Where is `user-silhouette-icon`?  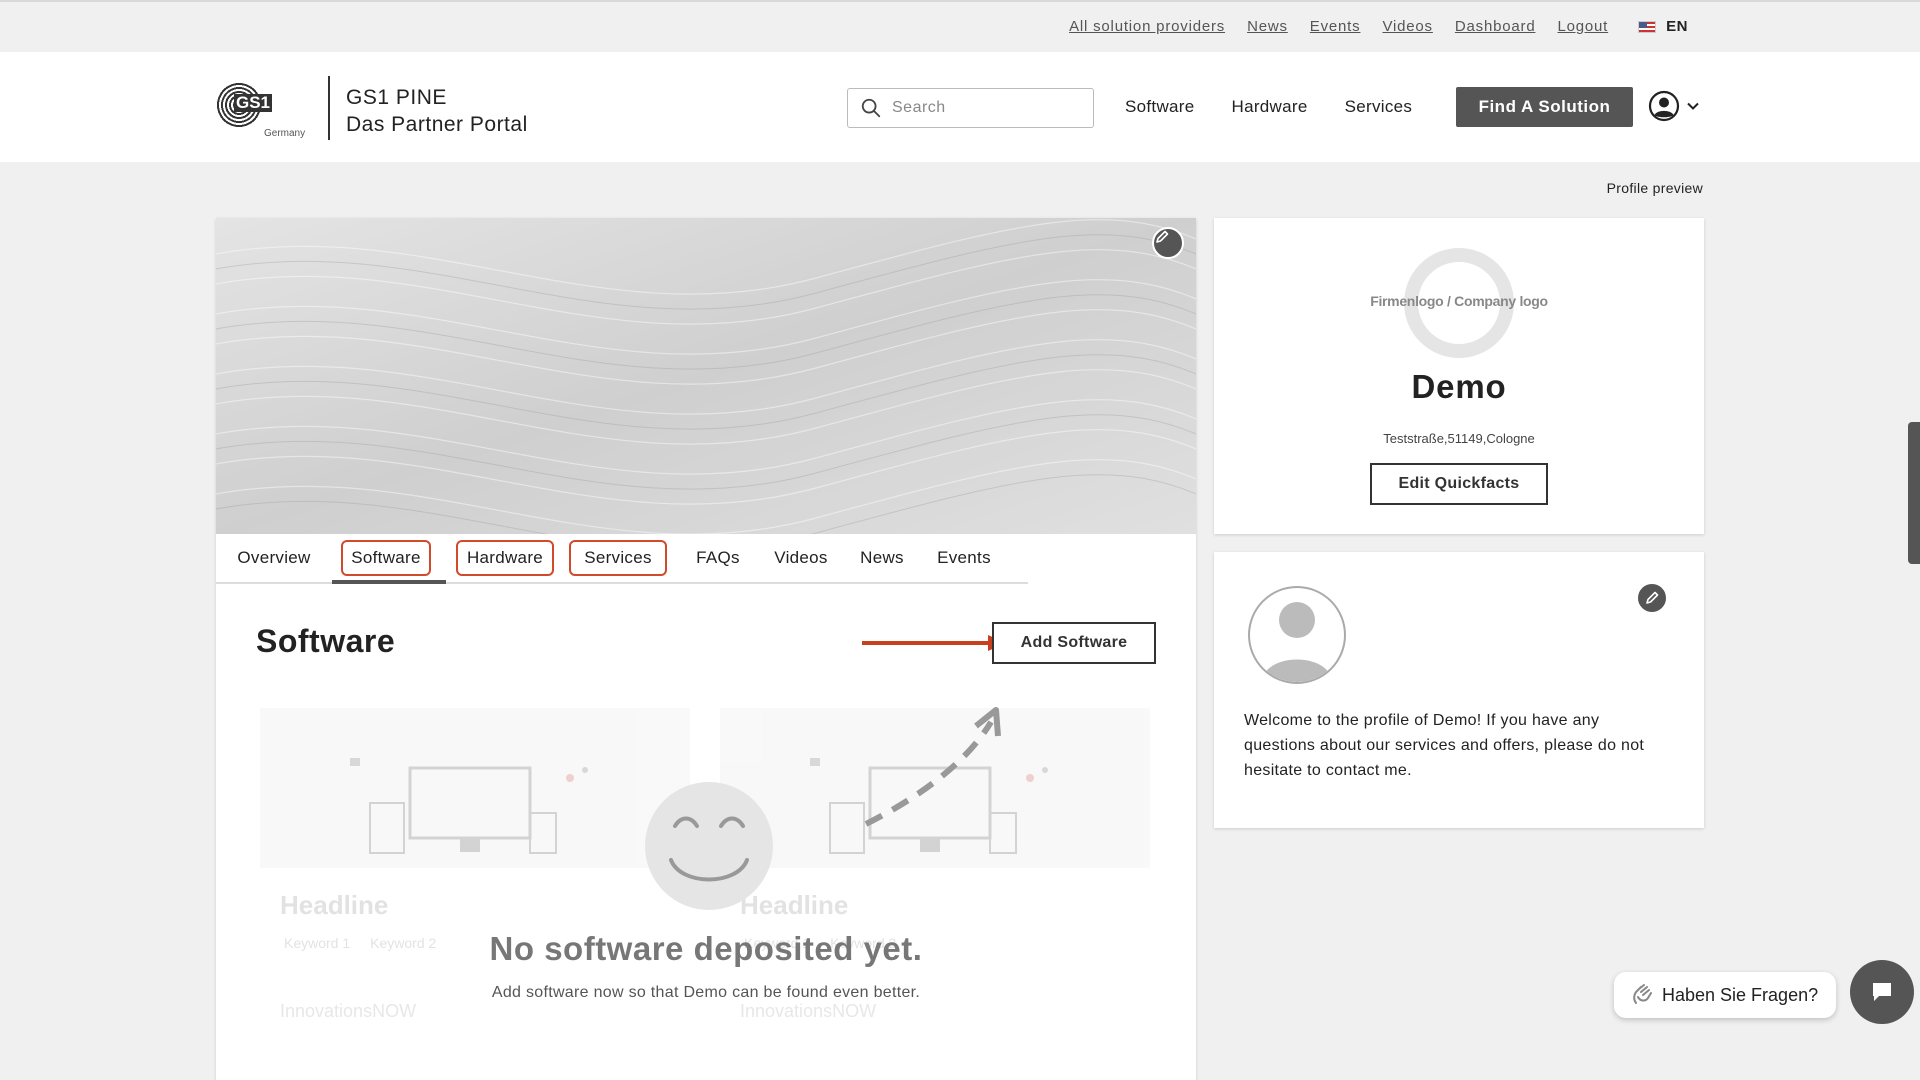
user-silhouette-icon is located at coordinates (1297, 642).